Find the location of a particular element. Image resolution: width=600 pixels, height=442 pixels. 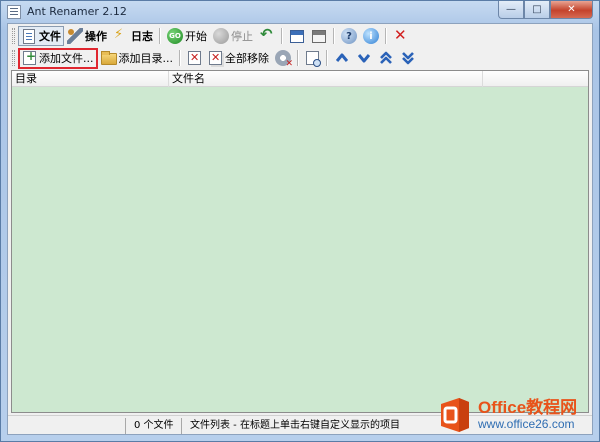

window-layout-button is located at coordinates (297, 36).